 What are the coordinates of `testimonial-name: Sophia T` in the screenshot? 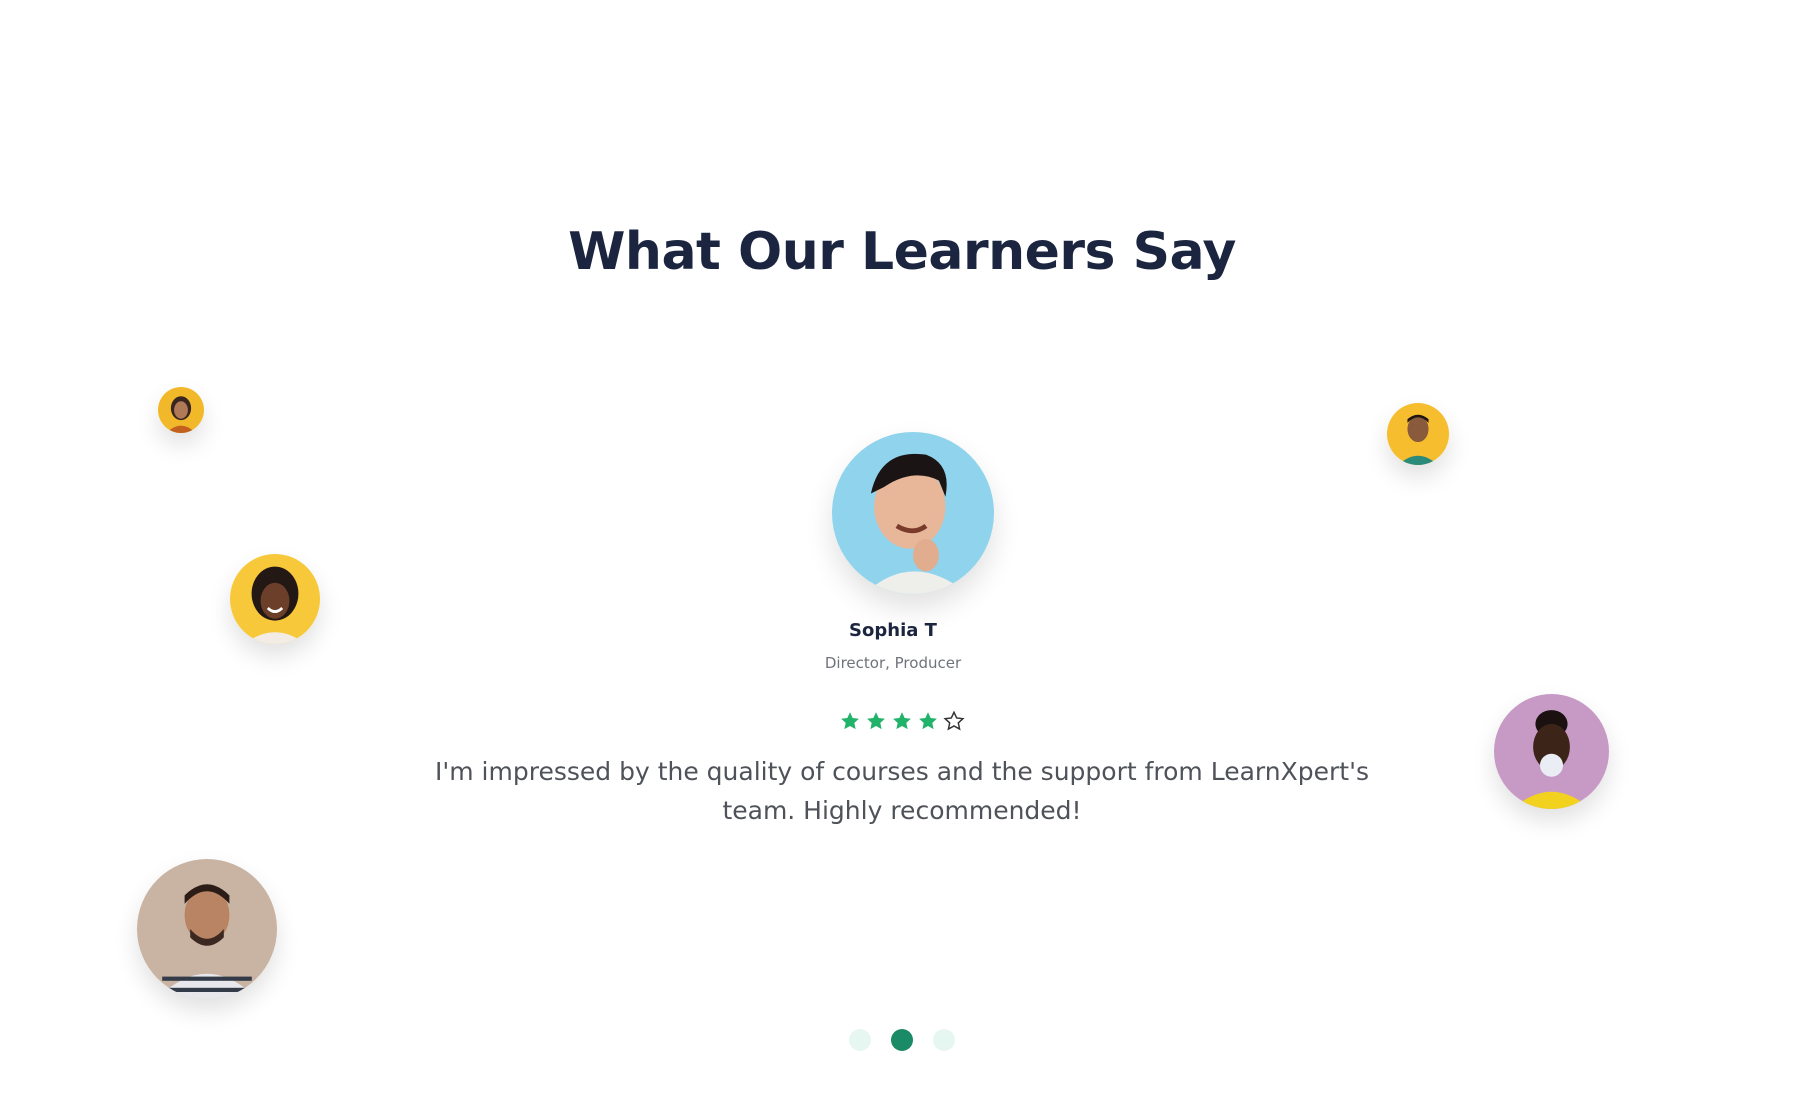 It's located at (893, 630).